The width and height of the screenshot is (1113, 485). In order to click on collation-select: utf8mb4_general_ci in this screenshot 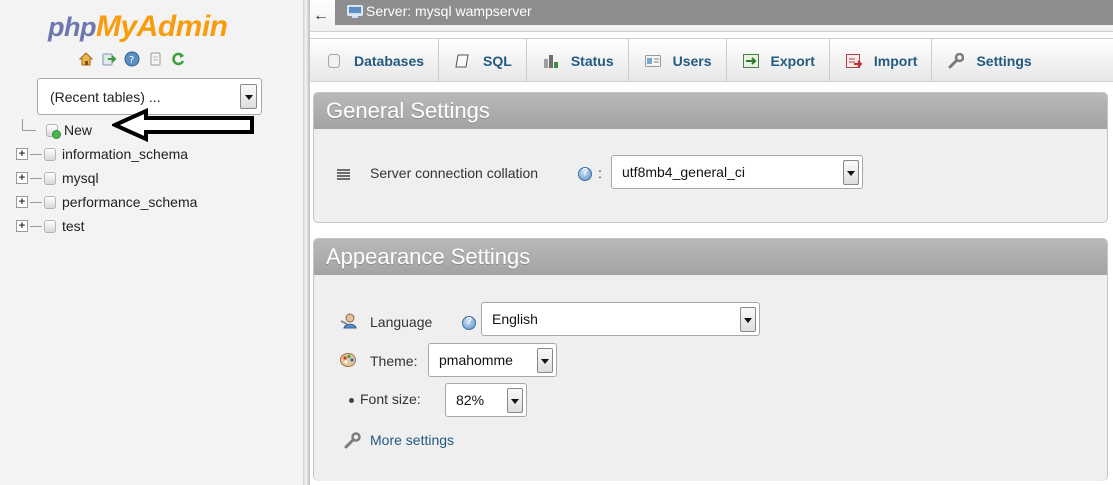, I will do `click(737, 172)`.